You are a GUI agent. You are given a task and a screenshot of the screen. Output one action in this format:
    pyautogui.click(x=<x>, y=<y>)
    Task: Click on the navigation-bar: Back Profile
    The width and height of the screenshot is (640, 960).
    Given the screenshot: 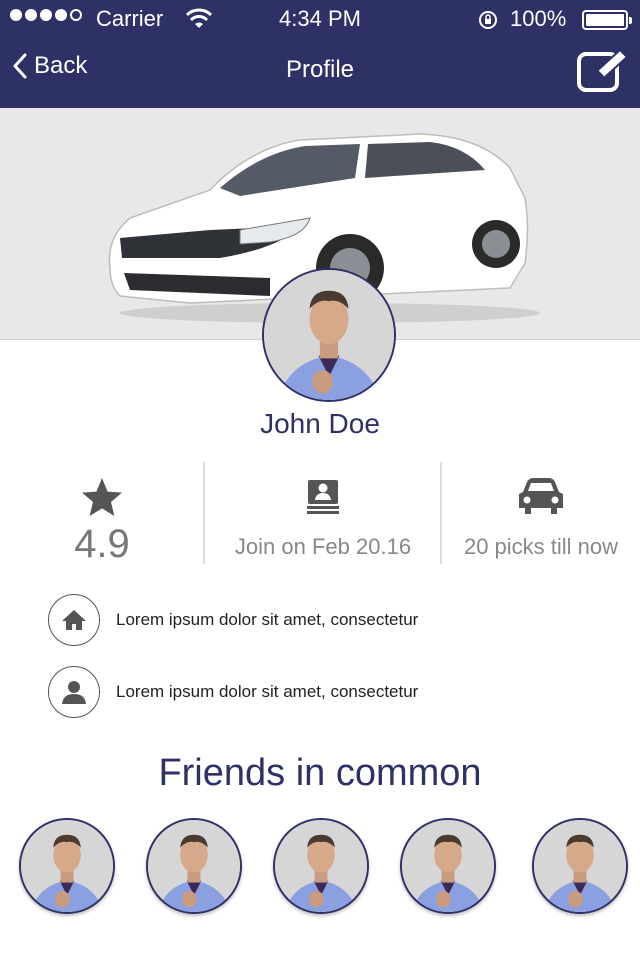 What is the action you would take?
    pyautogui.click(x=320, y=74)
    